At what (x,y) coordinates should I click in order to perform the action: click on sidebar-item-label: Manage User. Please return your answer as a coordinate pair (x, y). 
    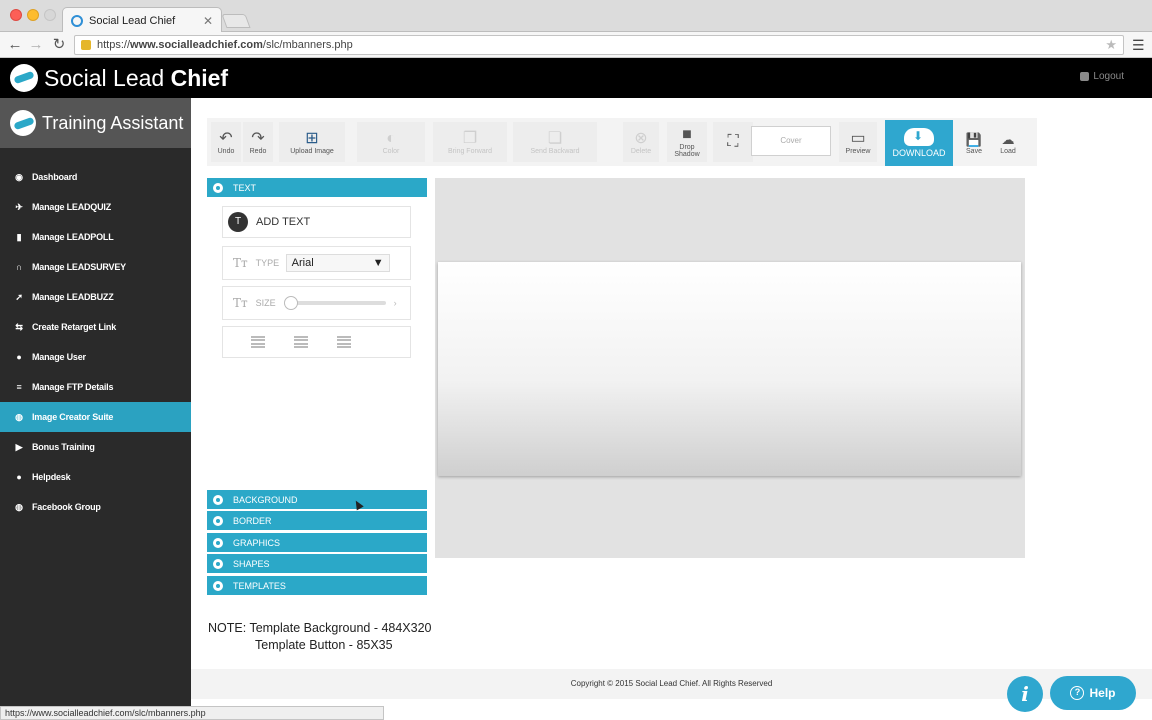
    Looking at the image, I should click on (59, 357).